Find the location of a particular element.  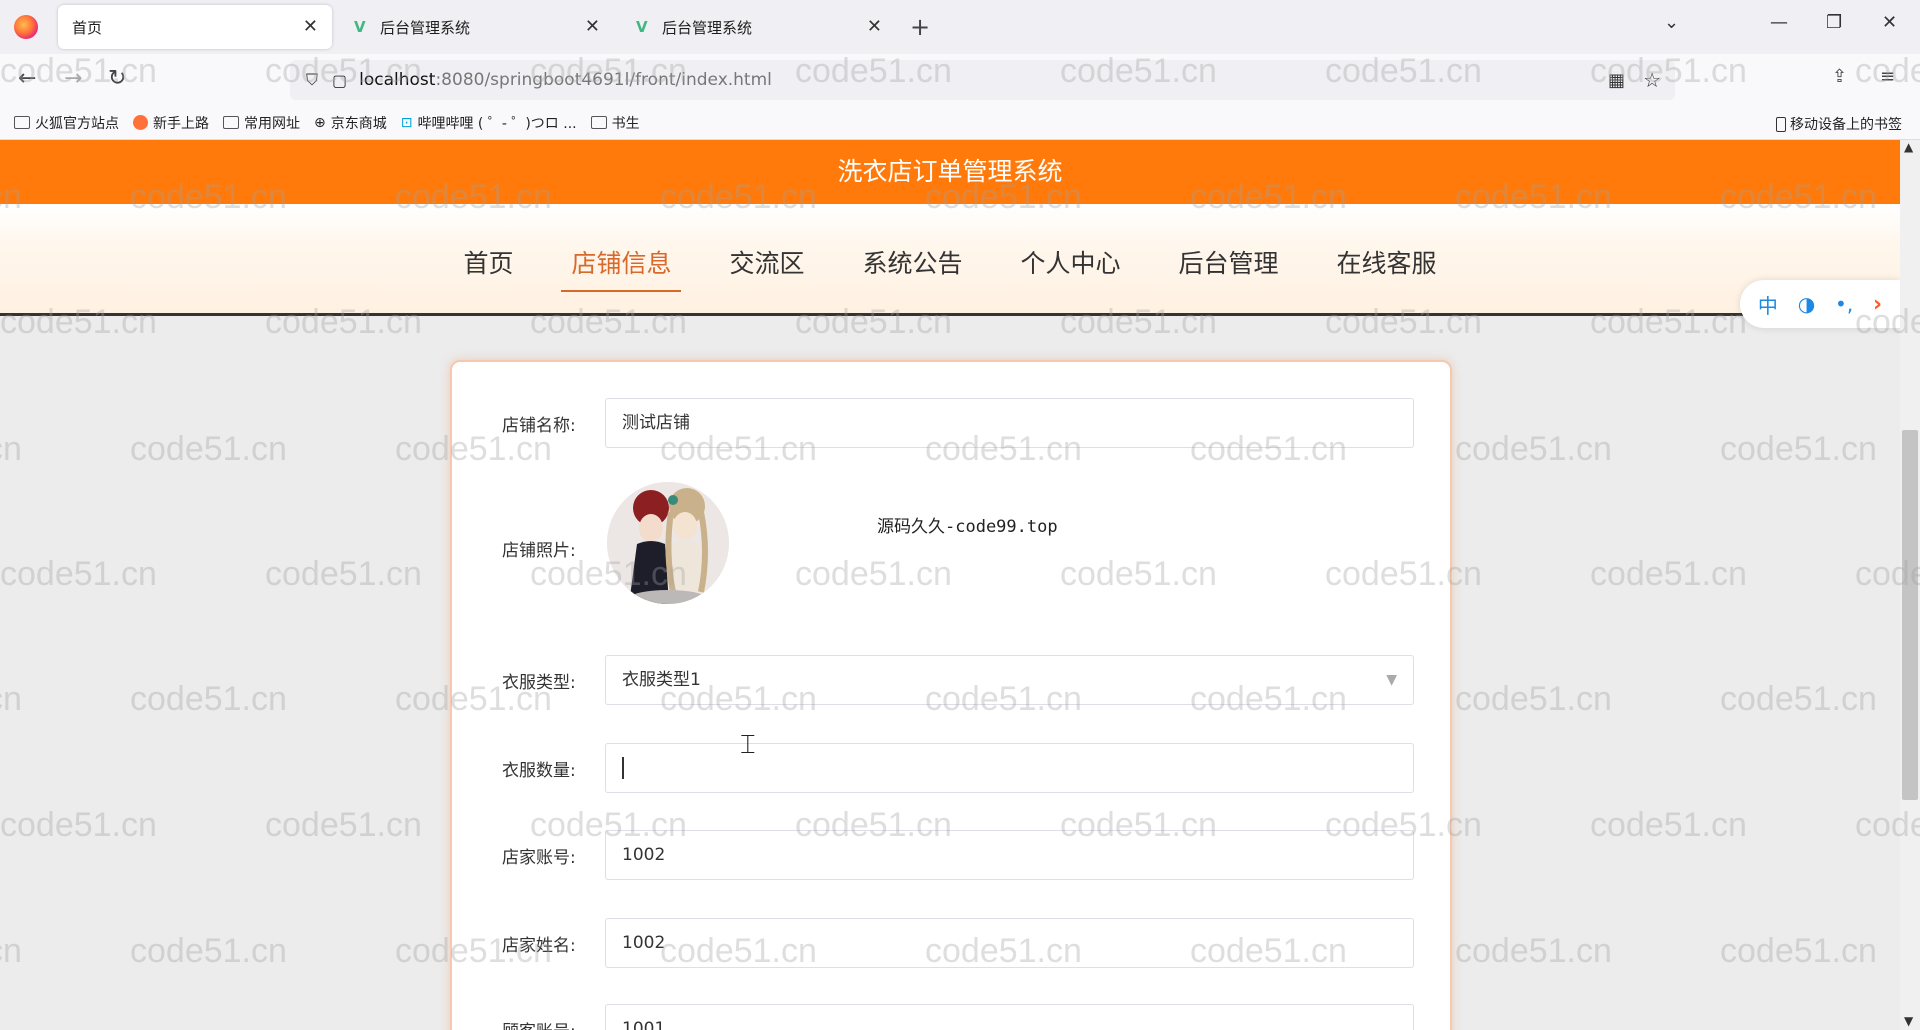

star-icon: ☆ is located at coordinates (1652, 80).